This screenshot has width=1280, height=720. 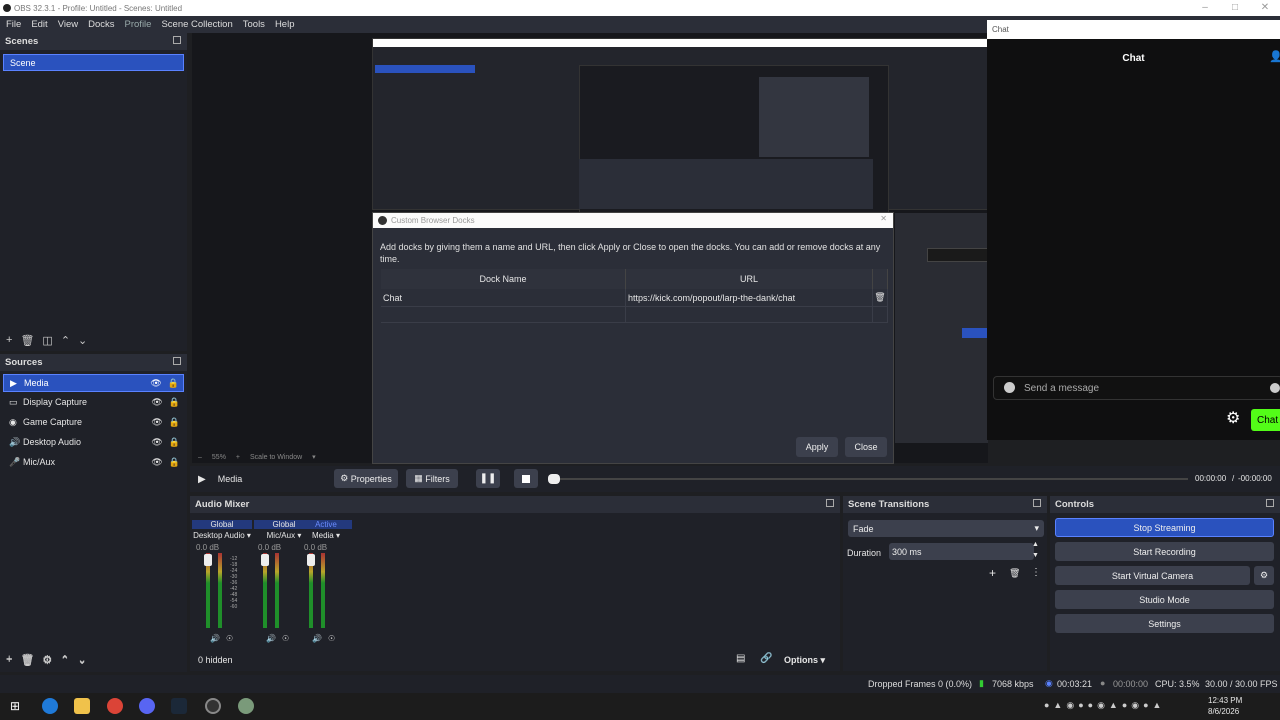 What do you see at coordinates (213, 706) in the screenshot?
I see `obs-icon` at bounding box center [213, 706].